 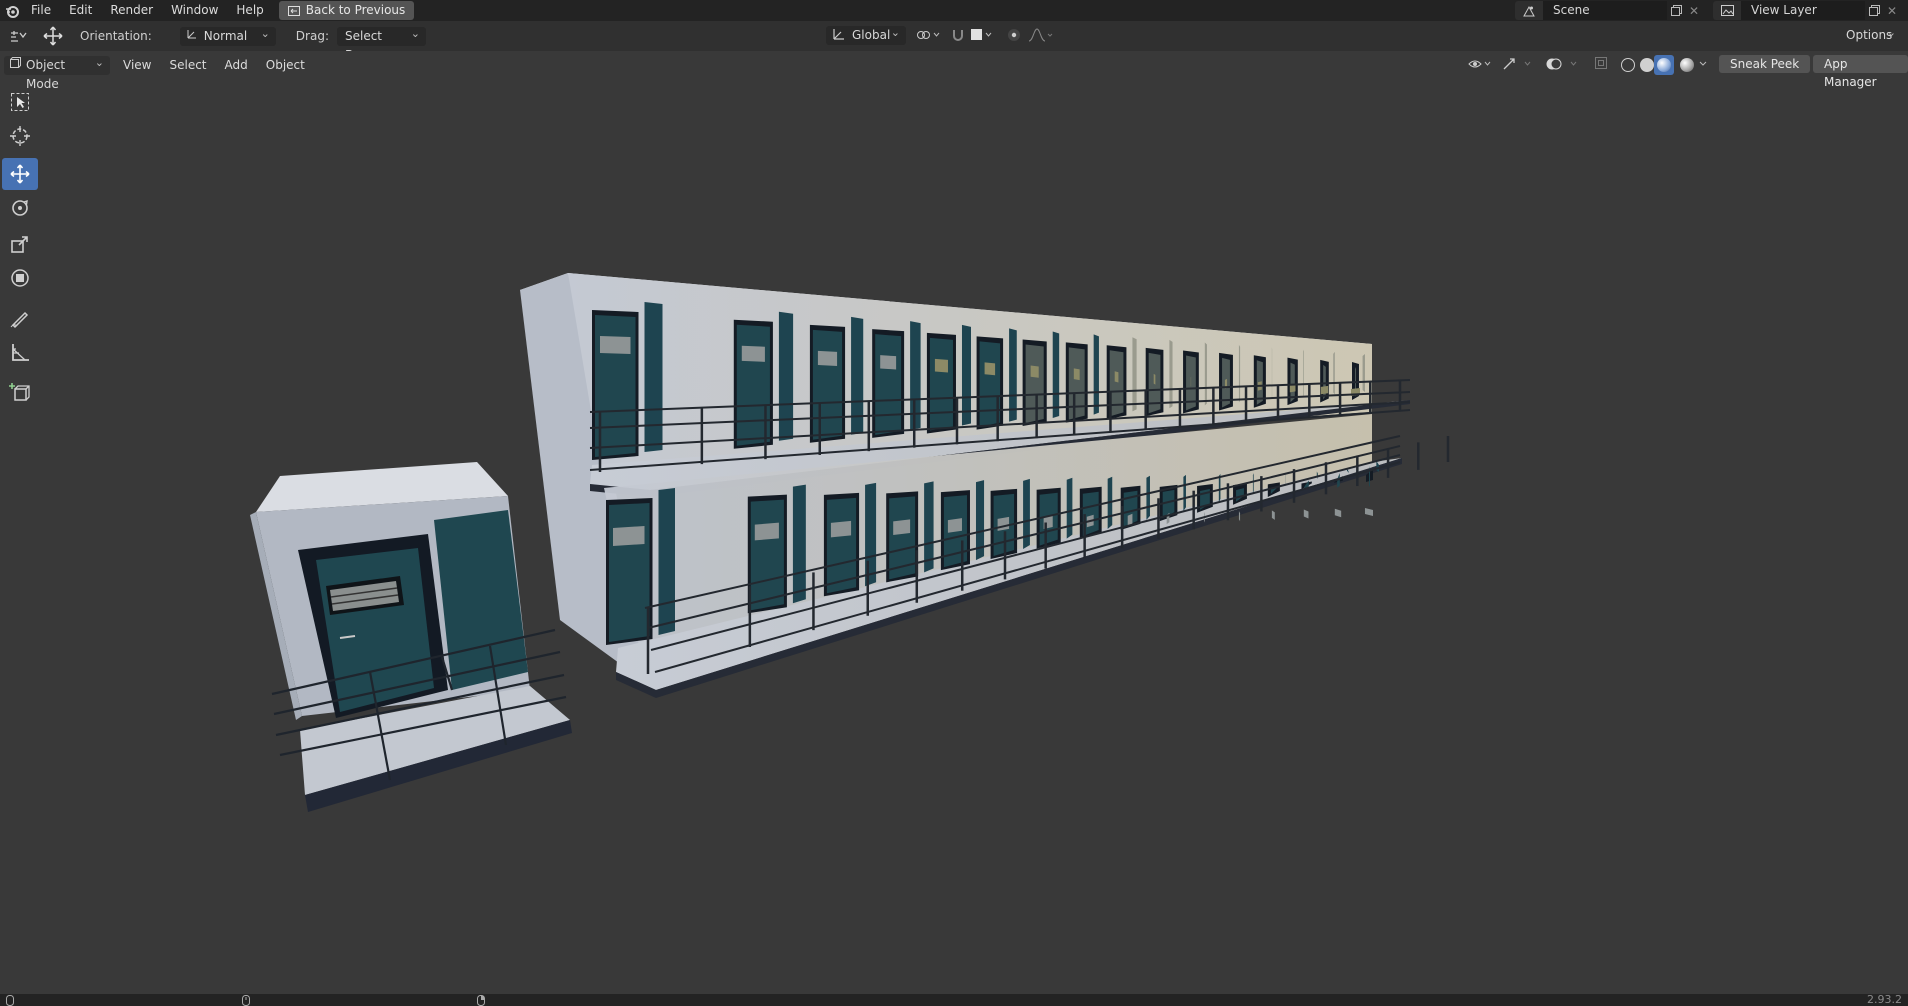 I want to click on cursor-icon, so click(x=20, y=136).